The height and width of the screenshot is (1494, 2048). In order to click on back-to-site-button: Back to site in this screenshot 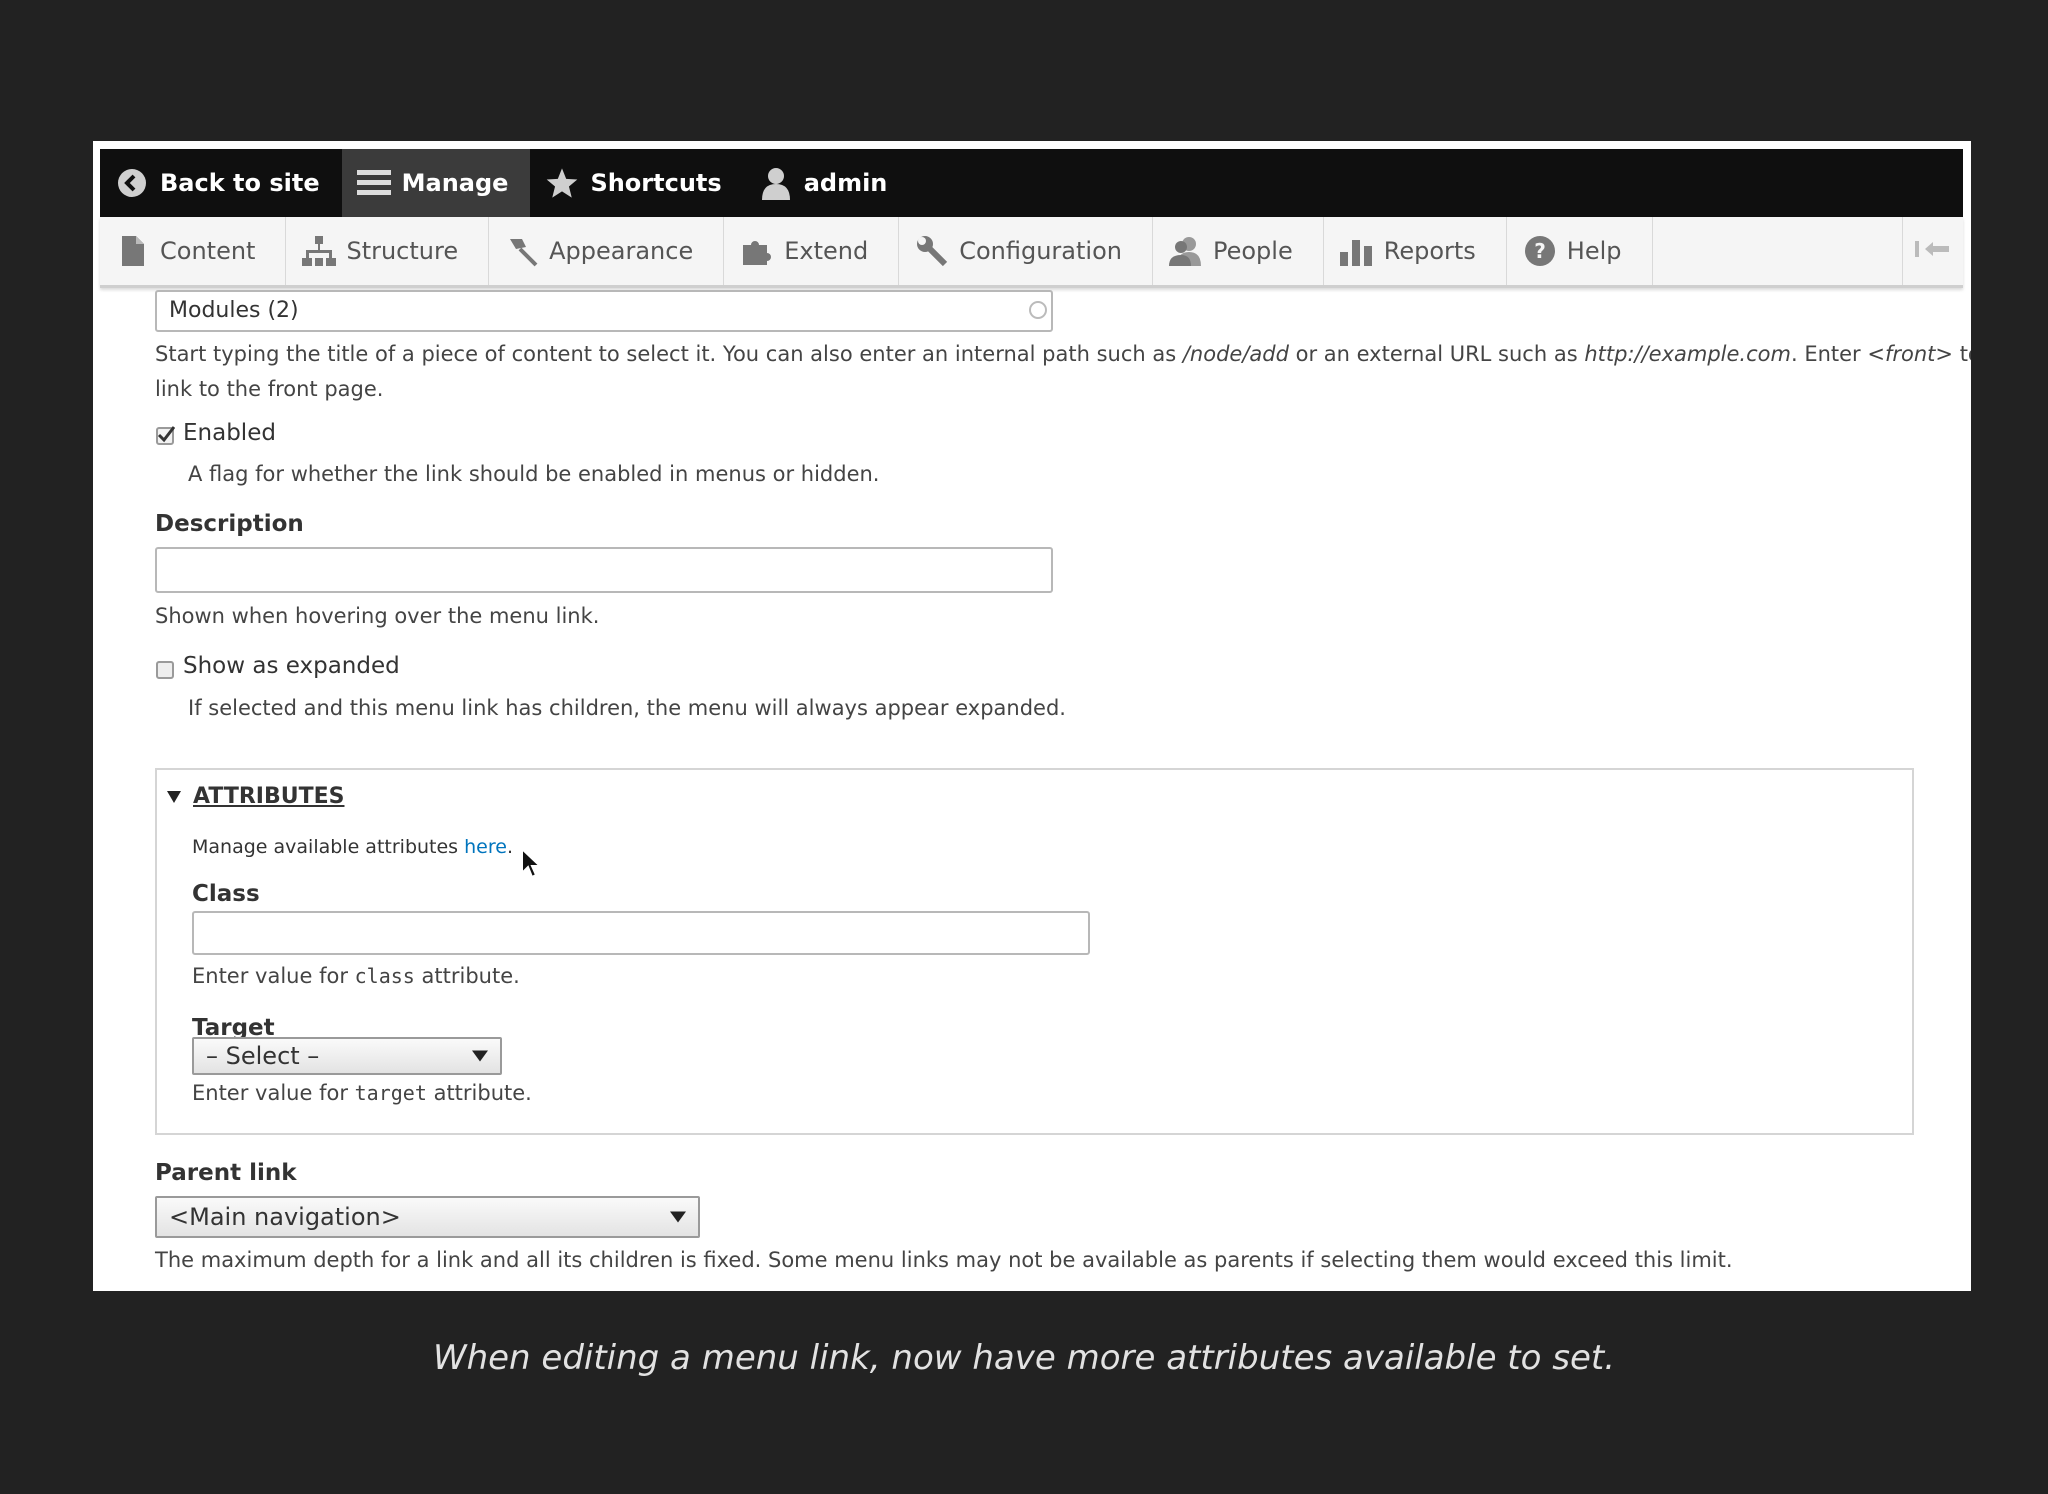, I will do `click(221, 183)`.